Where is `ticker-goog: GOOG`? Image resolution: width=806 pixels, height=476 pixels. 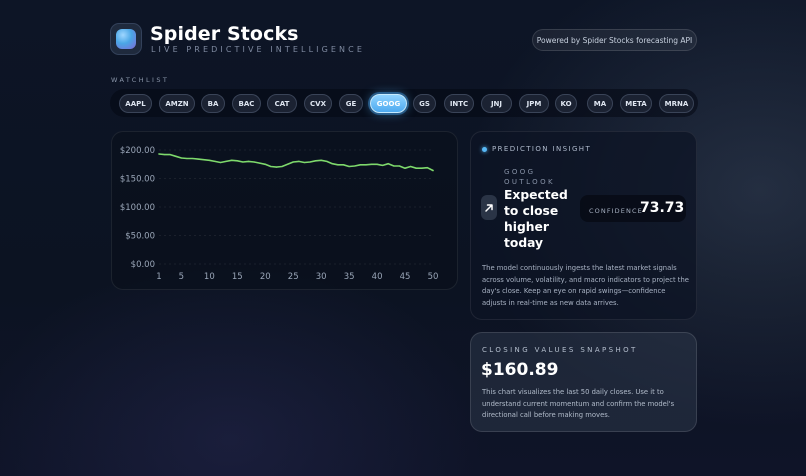
ticker-goog: GOOG is located at coordinates (388, 103).